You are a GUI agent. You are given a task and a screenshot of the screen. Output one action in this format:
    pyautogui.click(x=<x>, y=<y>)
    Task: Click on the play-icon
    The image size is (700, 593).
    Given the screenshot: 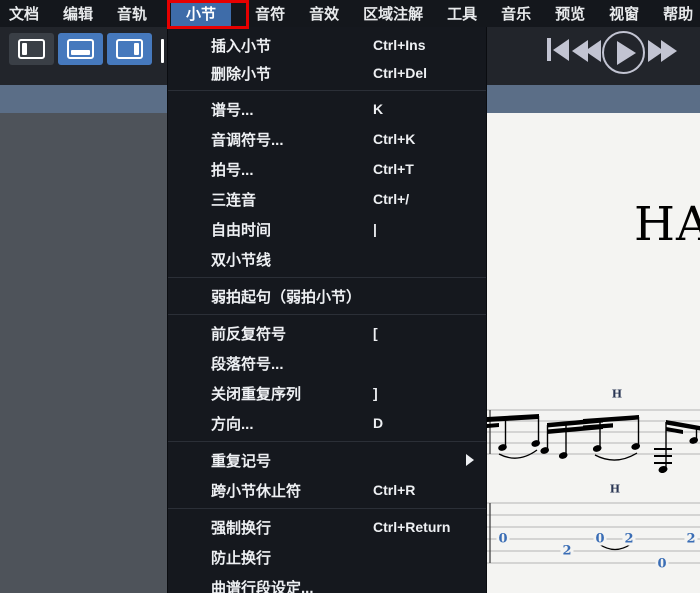 What is the action you would take?
    pyautogui.click(x=626, y=52)
    